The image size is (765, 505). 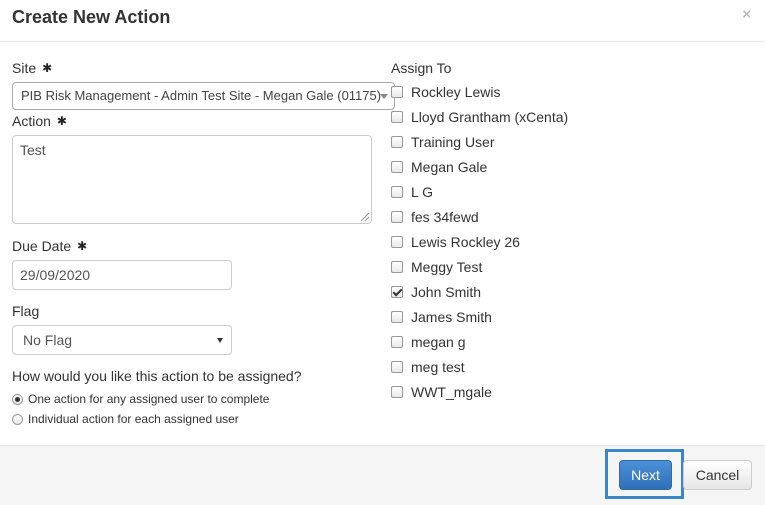 What do you see at coordinates (122, 275) in the screenshot?
I see `due-date-input: 29/09/2020` at bounding box center [122, 275].